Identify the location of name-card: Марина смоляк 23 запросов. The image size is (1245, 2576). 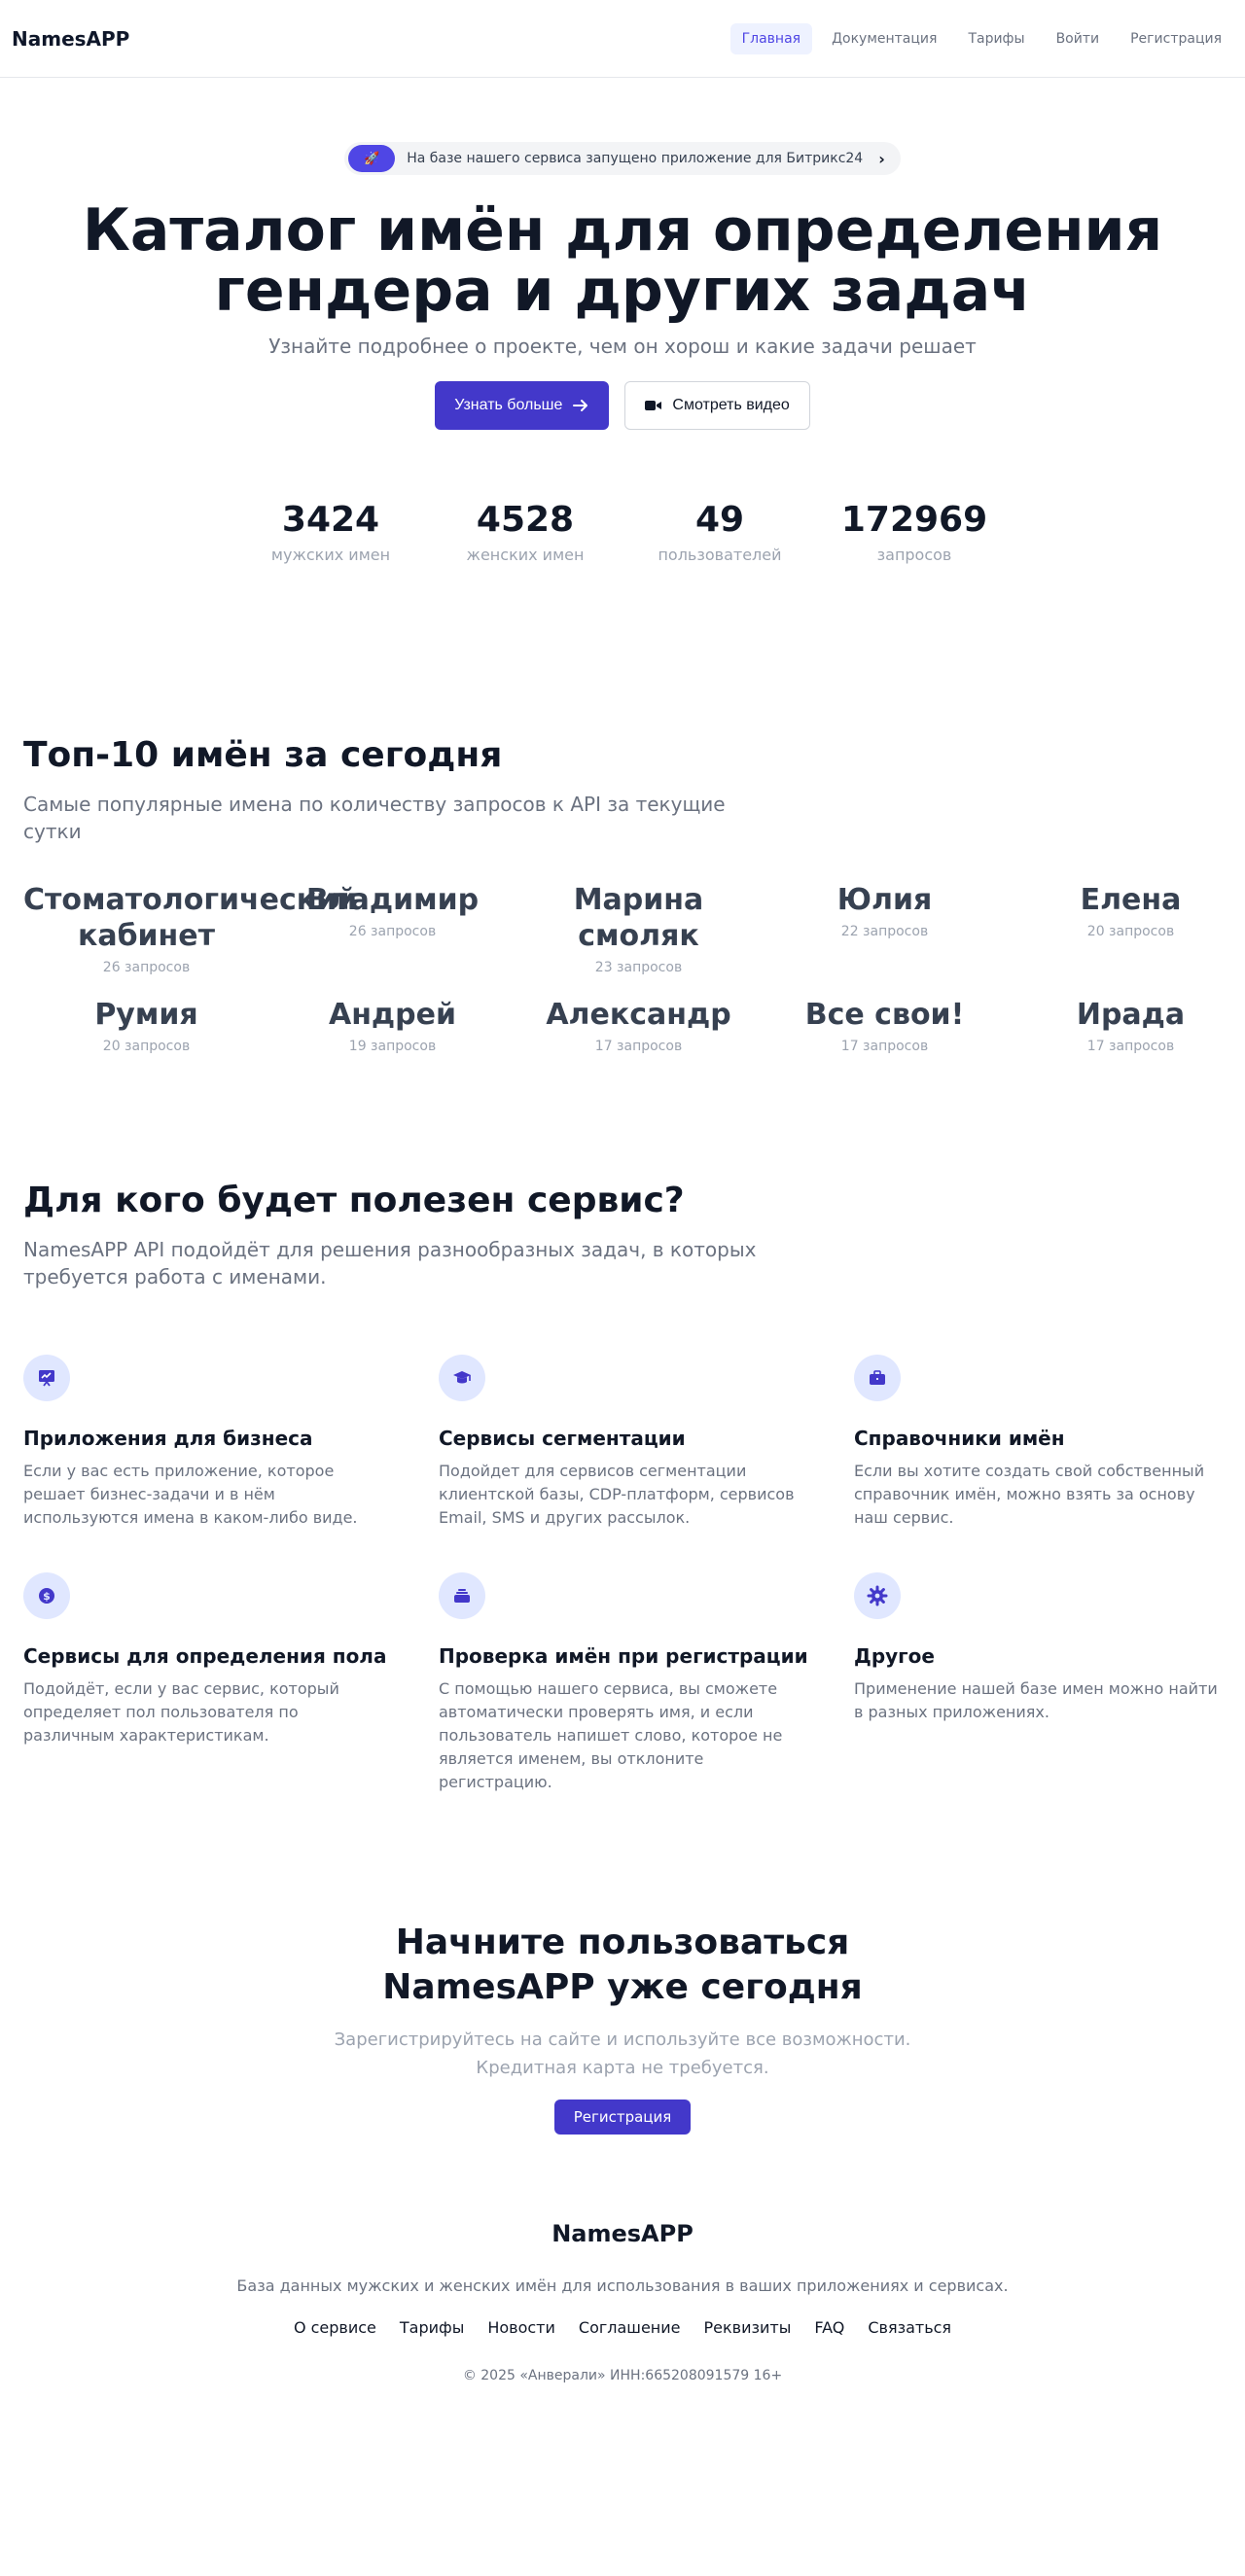
(639, 929).